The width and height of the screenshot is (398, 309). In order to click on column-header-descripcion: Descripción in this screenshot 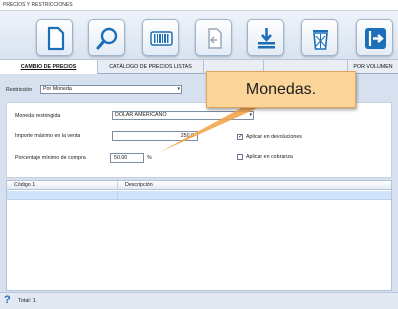, I will do `click(254, 185)`.